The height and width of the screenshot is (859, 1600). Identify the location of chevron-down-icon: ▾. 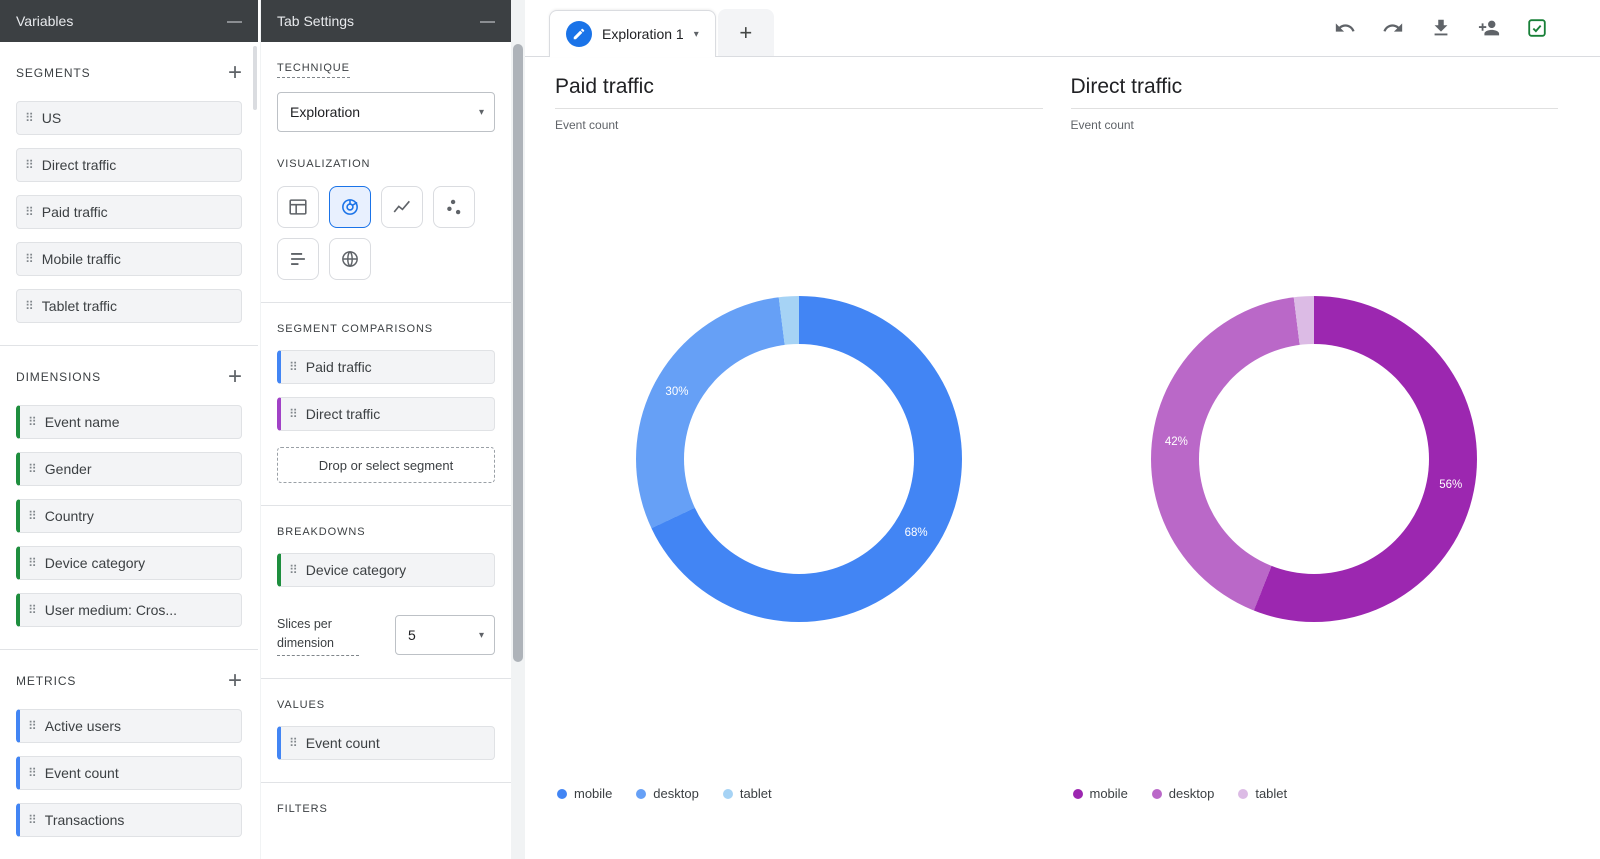
(481, 635).